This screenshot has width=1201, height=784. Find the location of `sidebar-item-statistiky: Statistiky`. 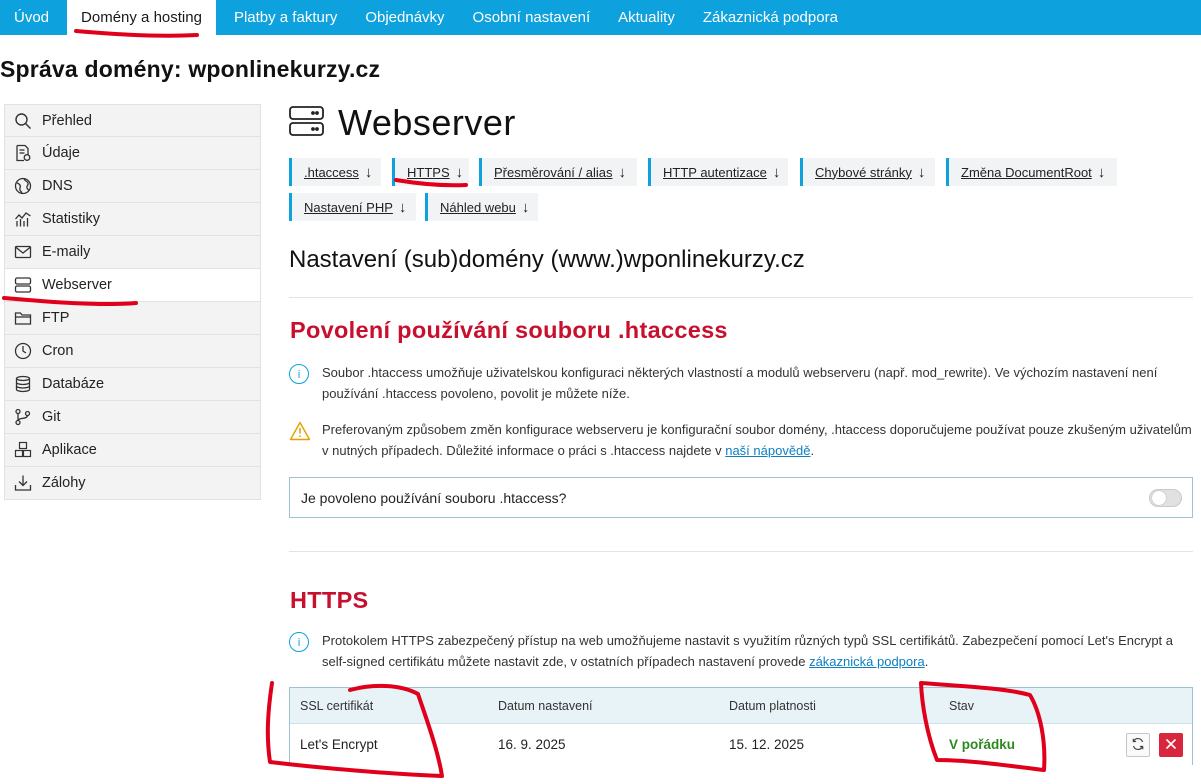

sidebar-item-statistiky: Statistiky is located at coordinates (132, 219).